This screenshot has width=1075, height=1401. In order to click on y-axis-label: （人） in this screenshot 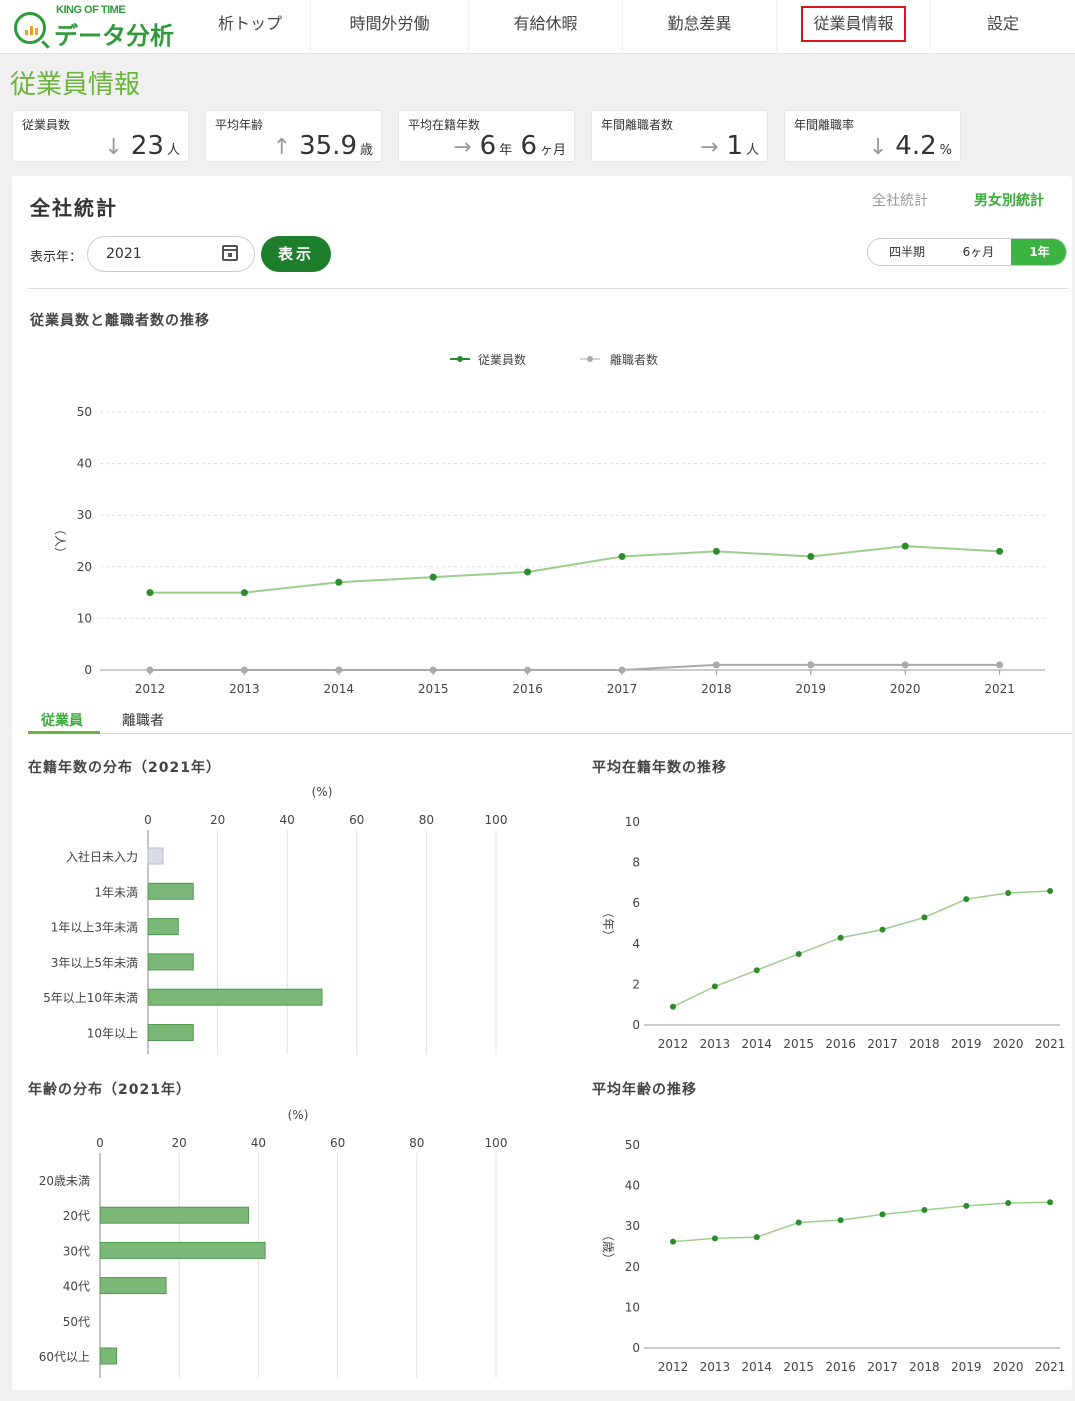, I will do `click(60, 541)`.